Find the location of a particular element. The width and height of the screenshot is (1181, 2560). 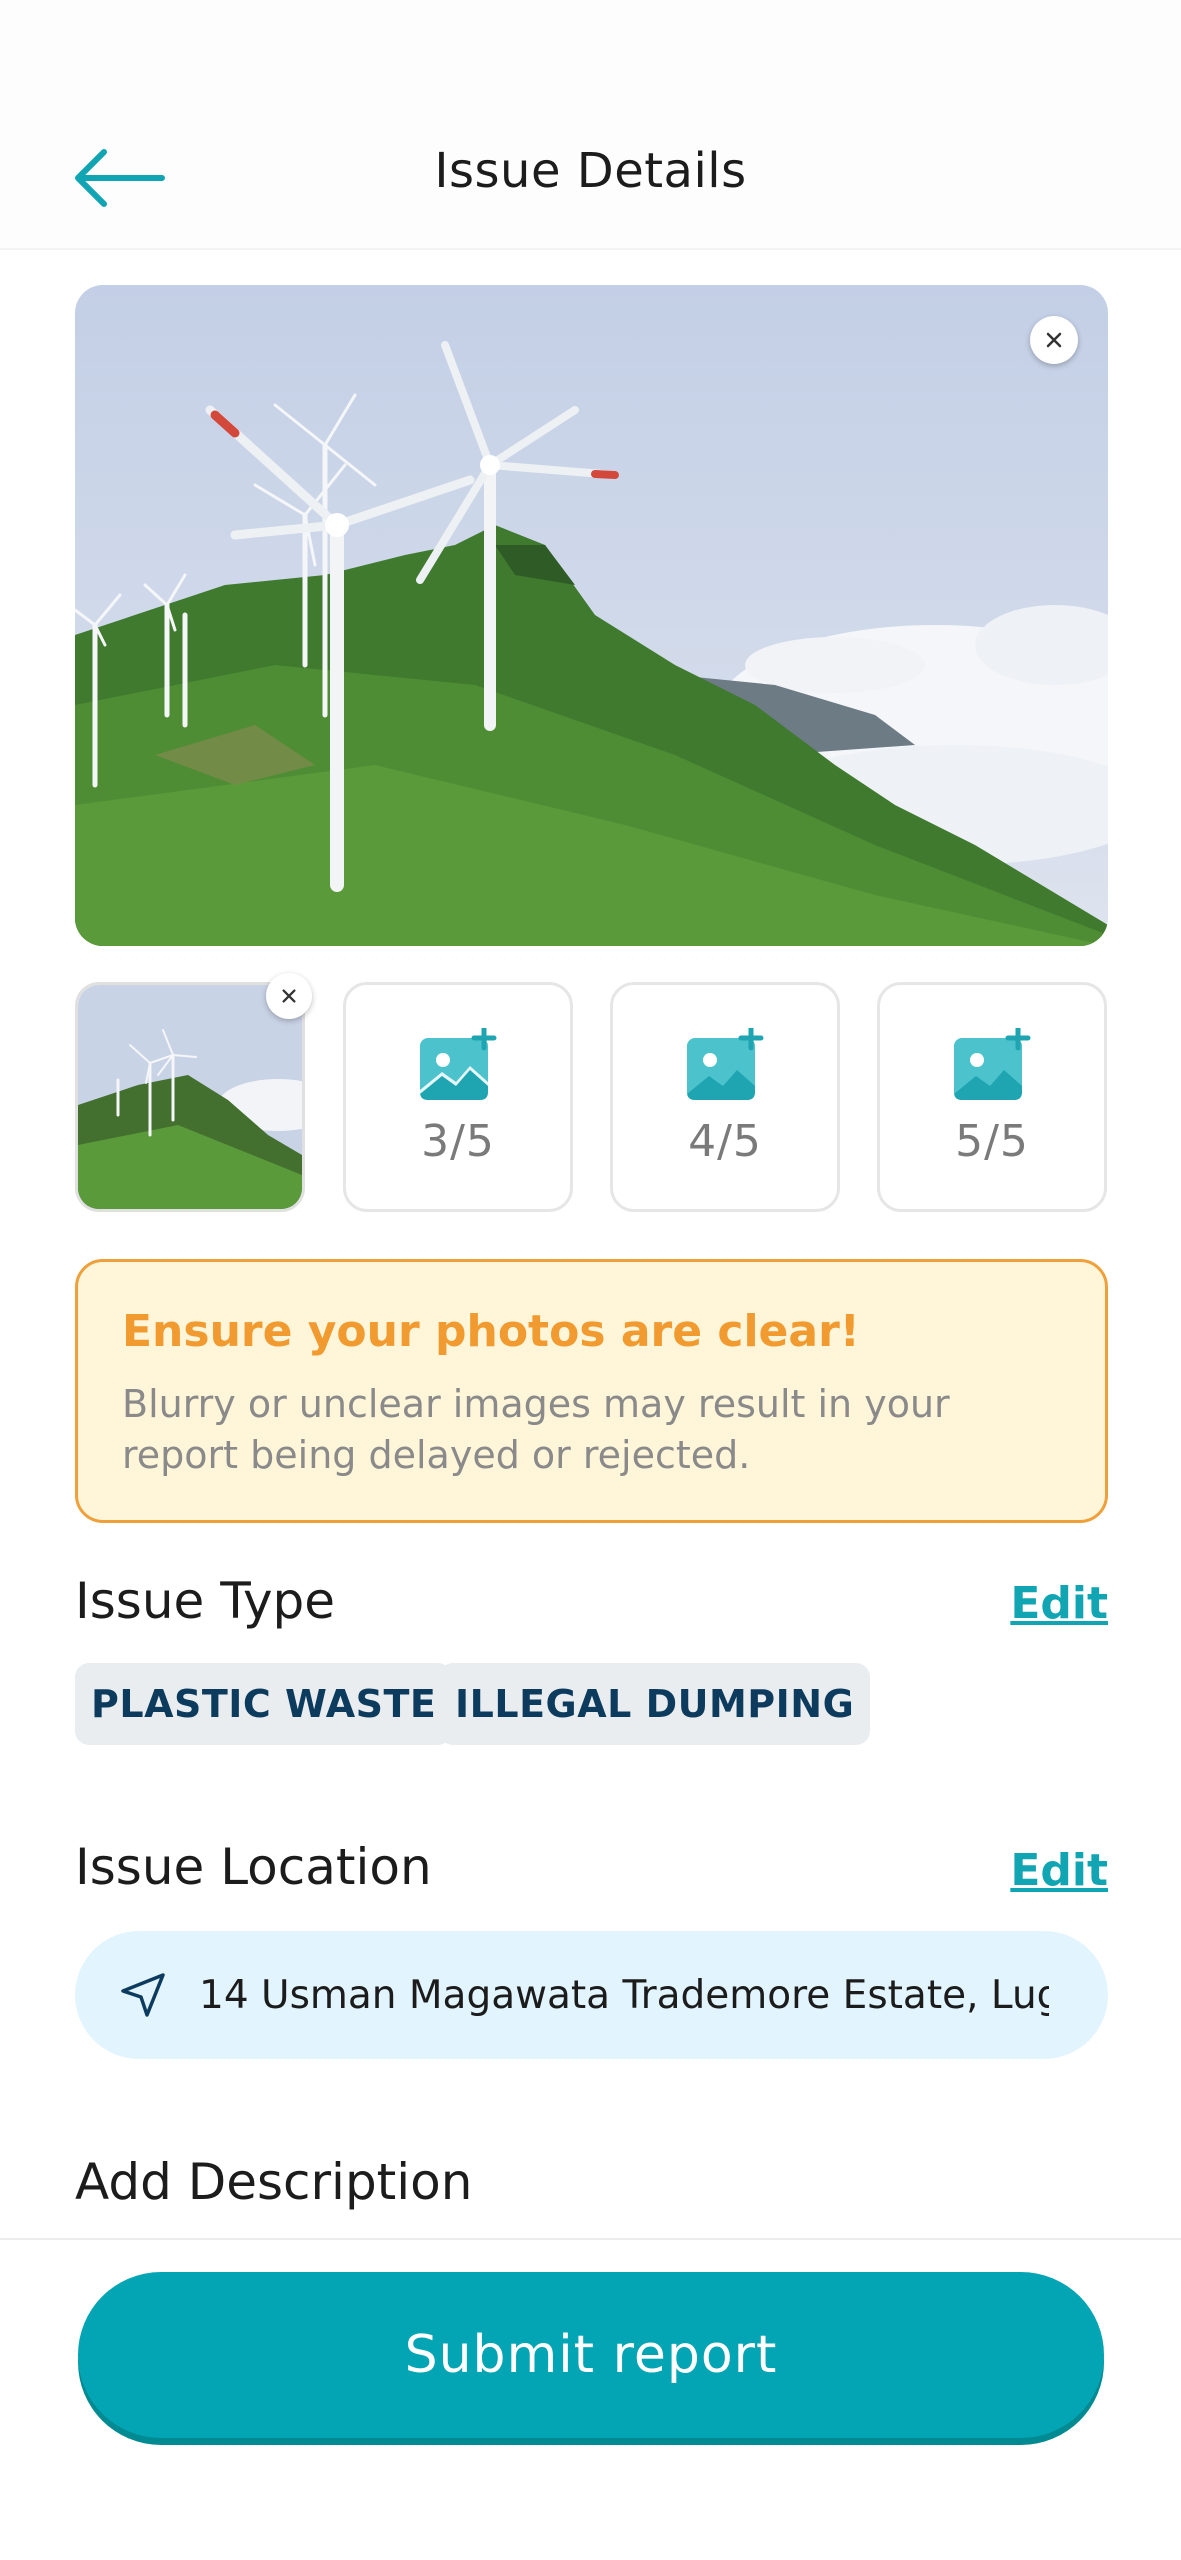

slot-count-label: 3/5 is located at coordinates (458, 1141).